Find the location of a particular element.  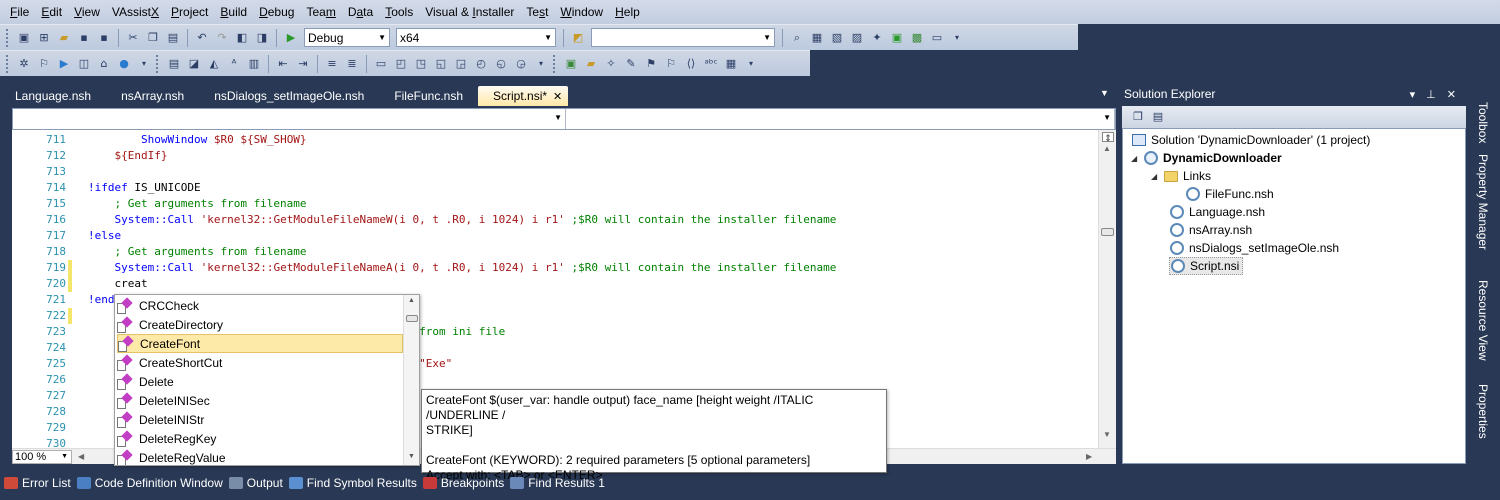

menu-tools: Tools is located at coordinates (399, 12).